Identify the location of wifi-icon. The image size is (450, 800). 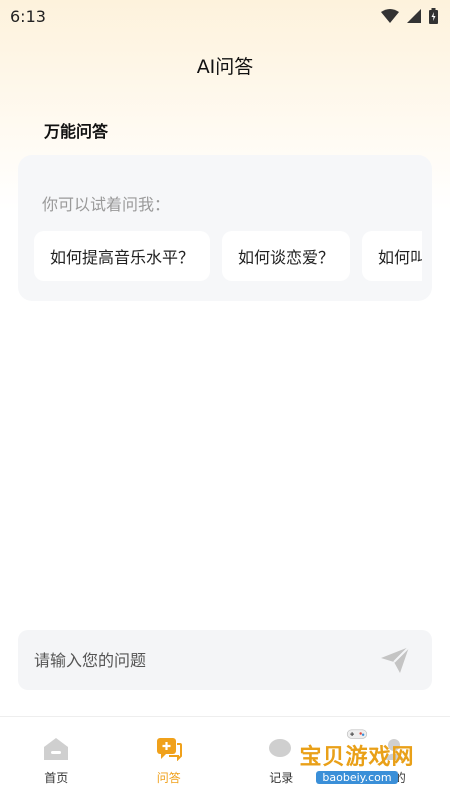
(390, 16).